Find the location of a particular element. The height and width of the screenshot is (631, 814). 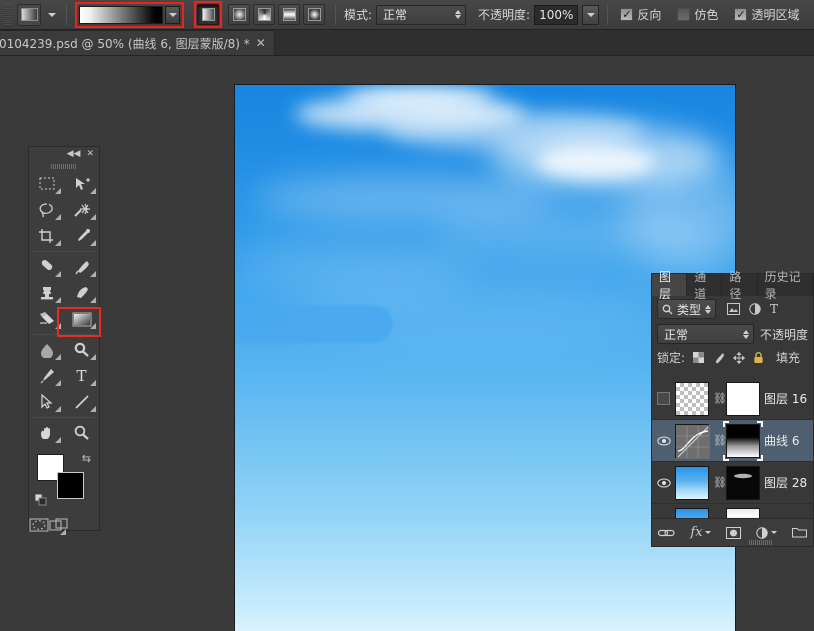

magic-wand-tool is located at coordinates (81, 210).